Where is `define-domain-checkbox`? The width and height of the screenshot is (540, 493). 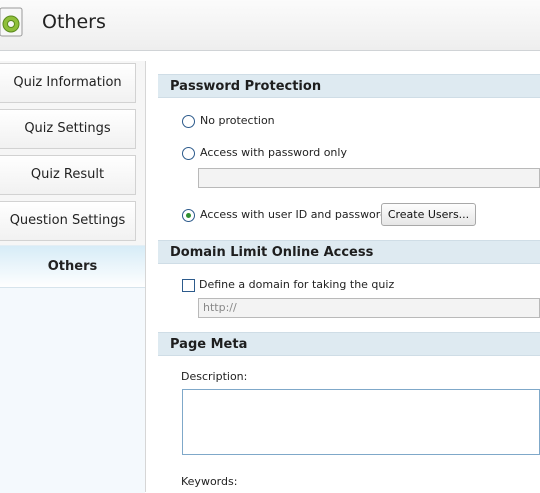
define-domain-checkbox is located at coordinates (188, 285).